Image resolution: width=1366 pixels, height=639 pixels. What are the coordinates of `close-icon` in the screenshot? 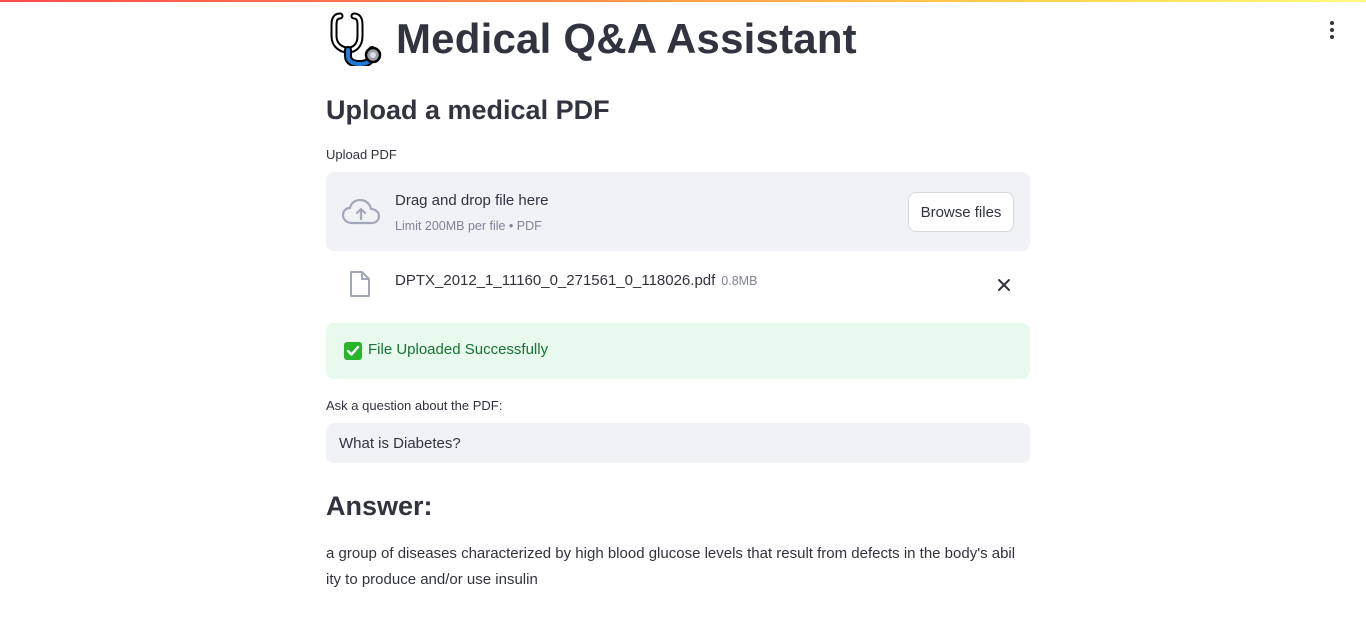 It's located at (1004, 285).